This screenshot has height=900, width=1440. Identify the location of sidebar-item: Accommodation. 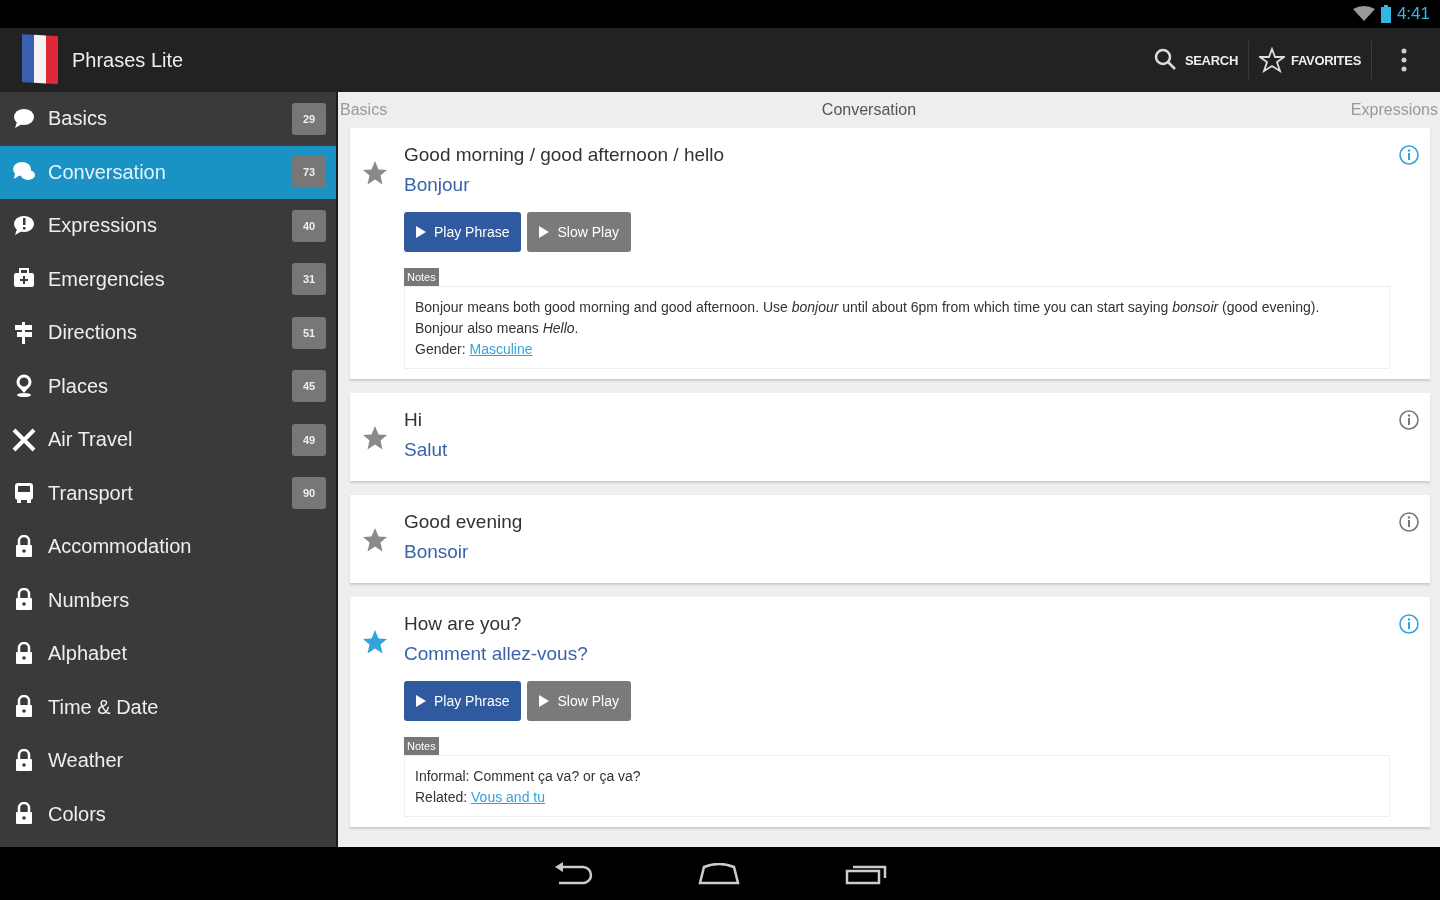
(168, 547).